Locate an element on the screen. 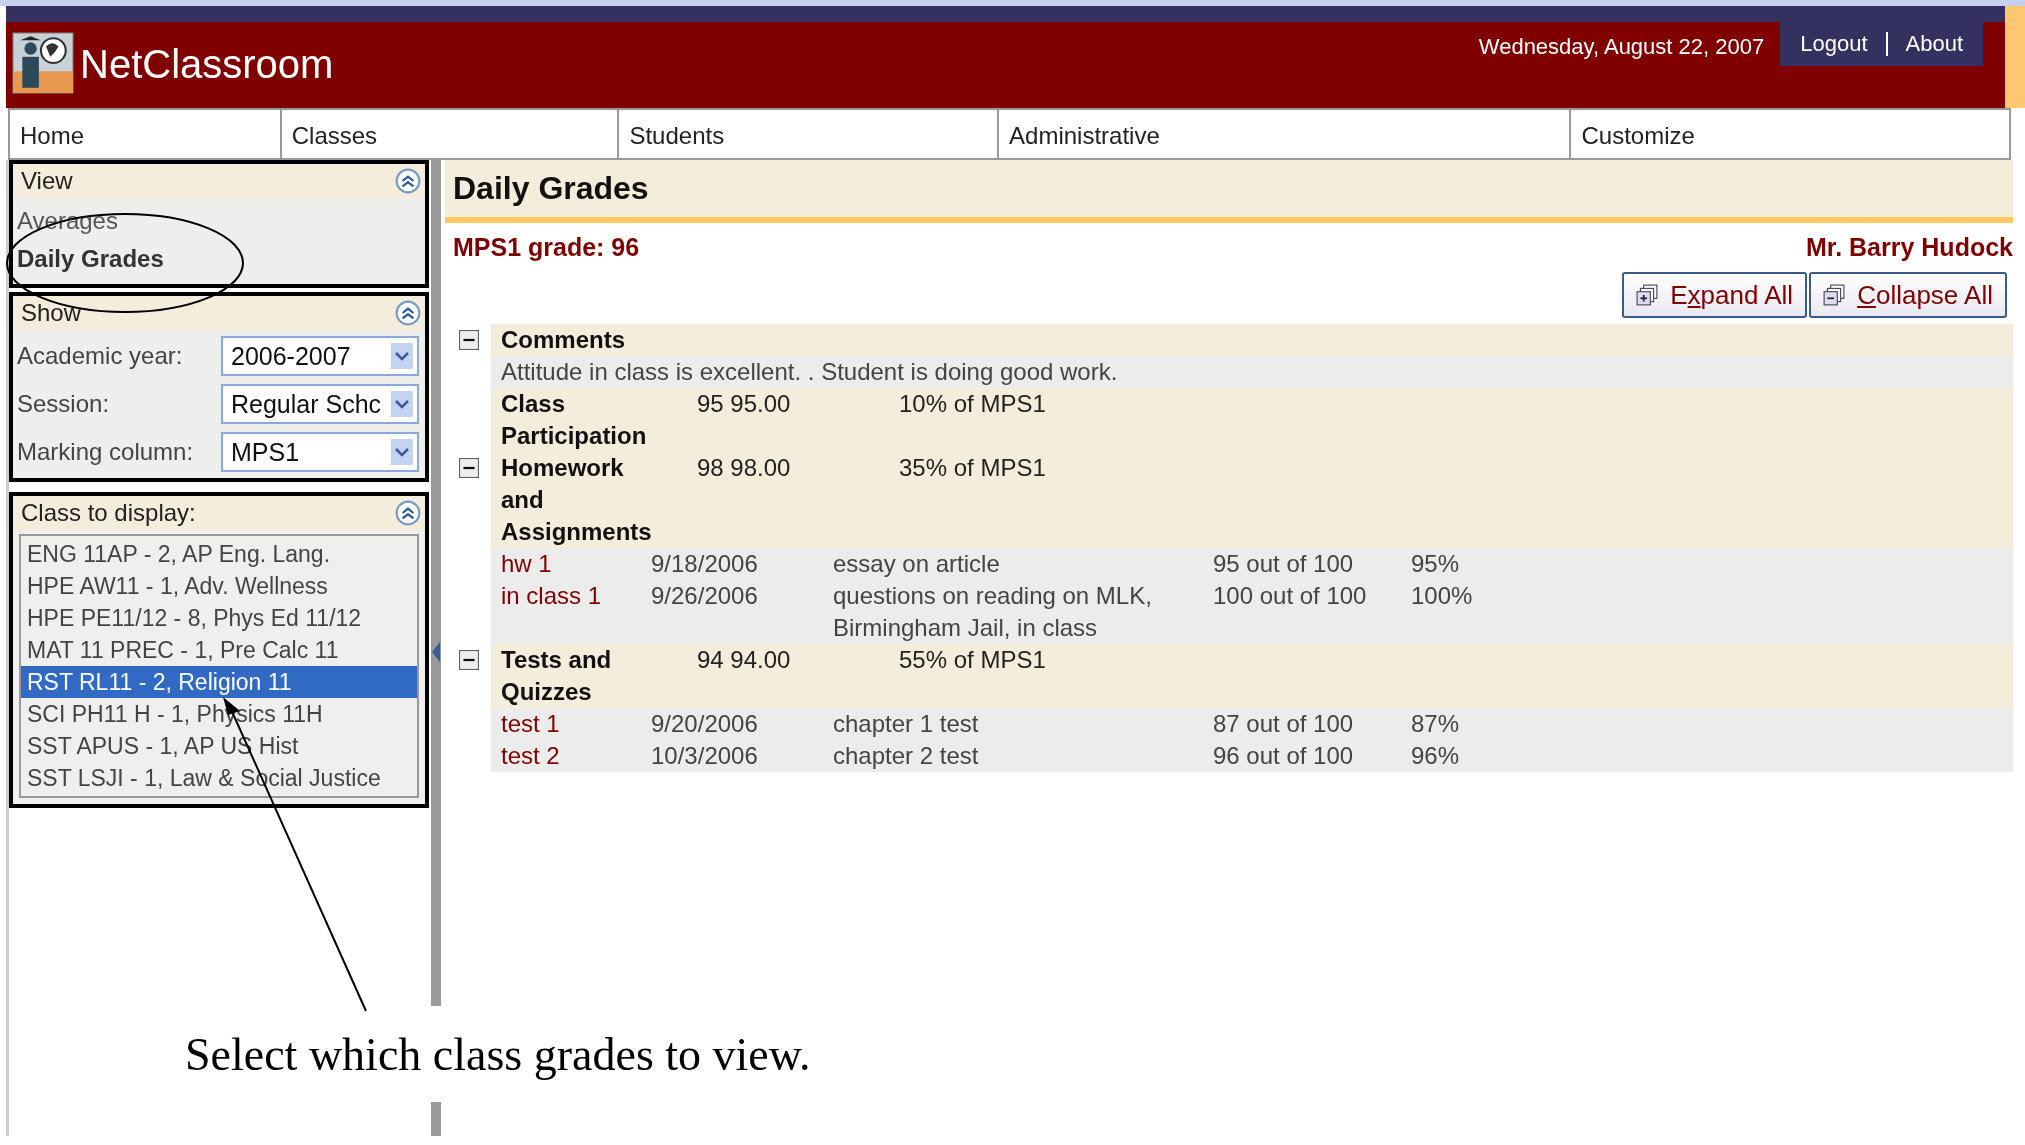  assignment-description: questions on reading on MLK, Birmingham Jail, in class is located at coordinates (993, 612).